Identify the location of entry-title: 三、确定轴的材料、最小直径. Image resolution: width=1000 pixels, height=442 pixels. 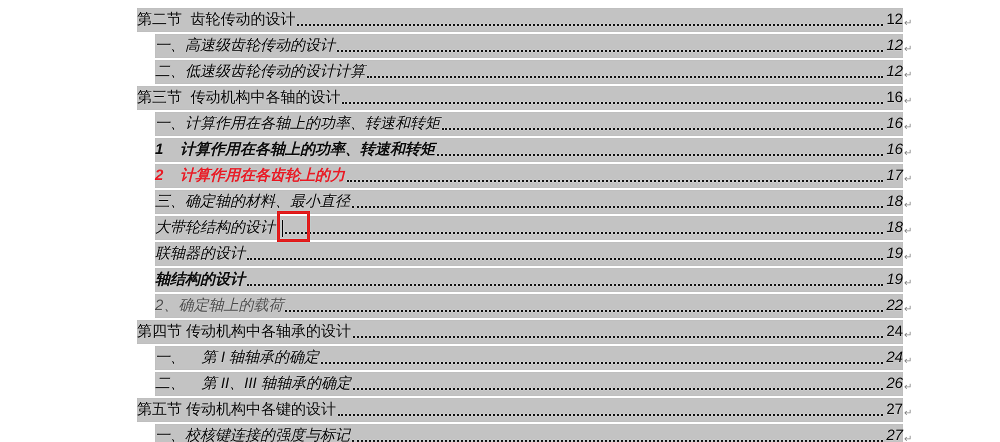
(252, 202).